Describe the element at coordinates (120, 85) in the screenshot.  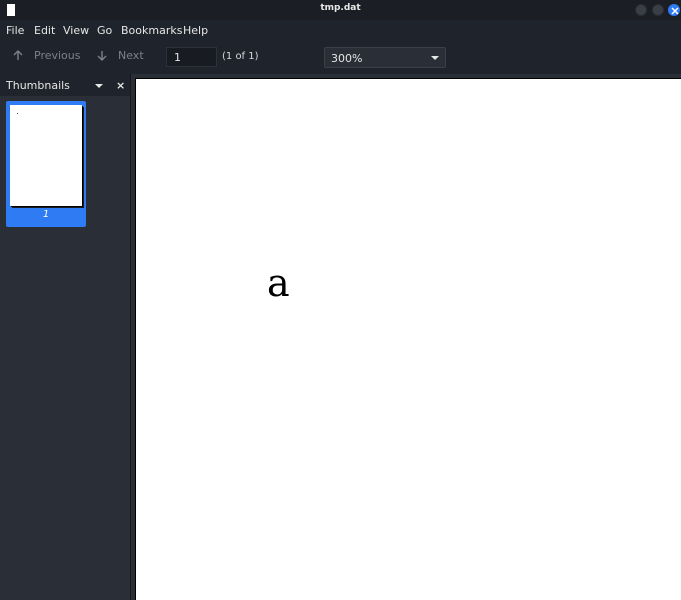
I see `sidebar-close-button: ×` at that location.